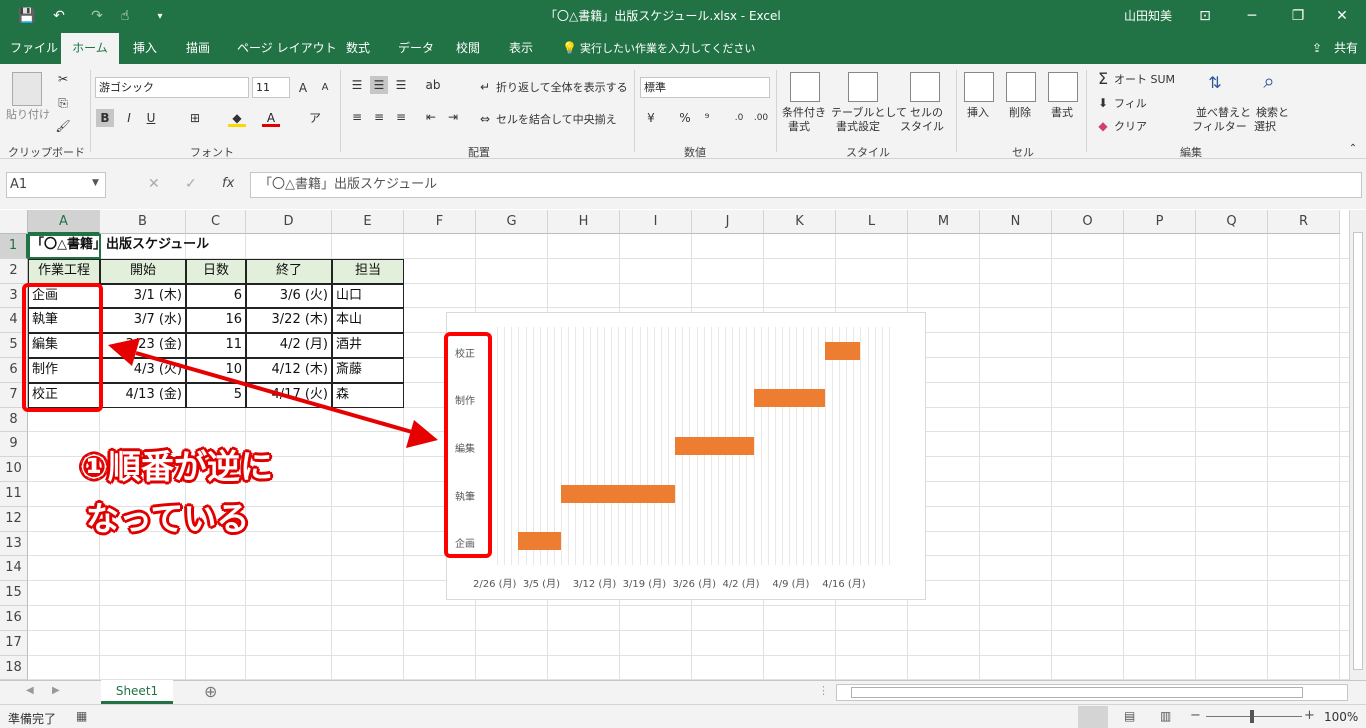  Describe the element at coordinates (1304, 222) in the screenshot. I see `column-header-R: R` at that location.